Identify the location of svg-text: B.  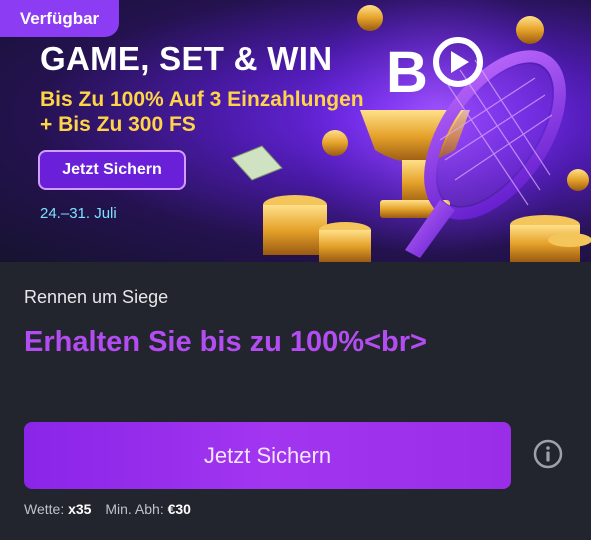
(407, 72).